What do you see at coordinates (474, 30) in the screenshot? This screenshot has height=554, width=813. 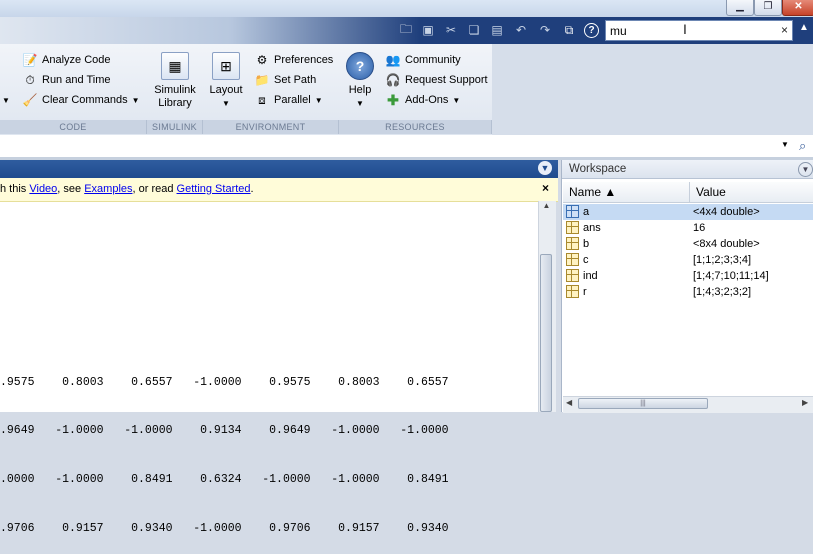 I see `copy-icon: ❏` at bounding box center [474, 30].